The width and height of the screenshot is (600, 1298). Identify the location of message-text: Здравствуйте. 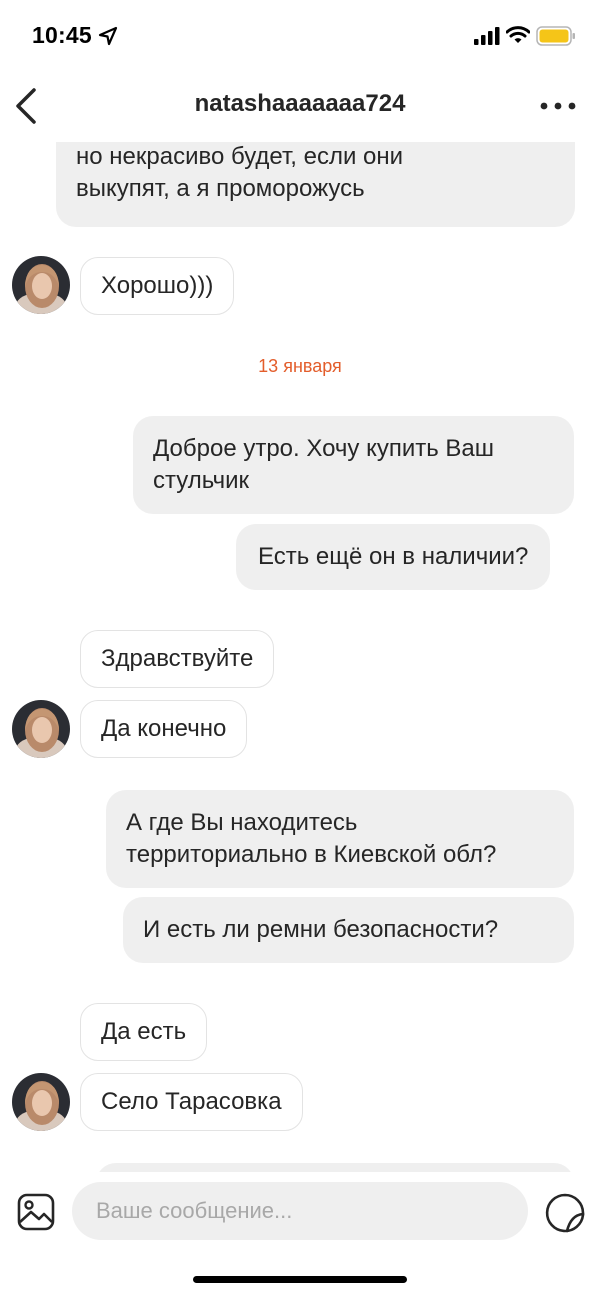
(177, 658).